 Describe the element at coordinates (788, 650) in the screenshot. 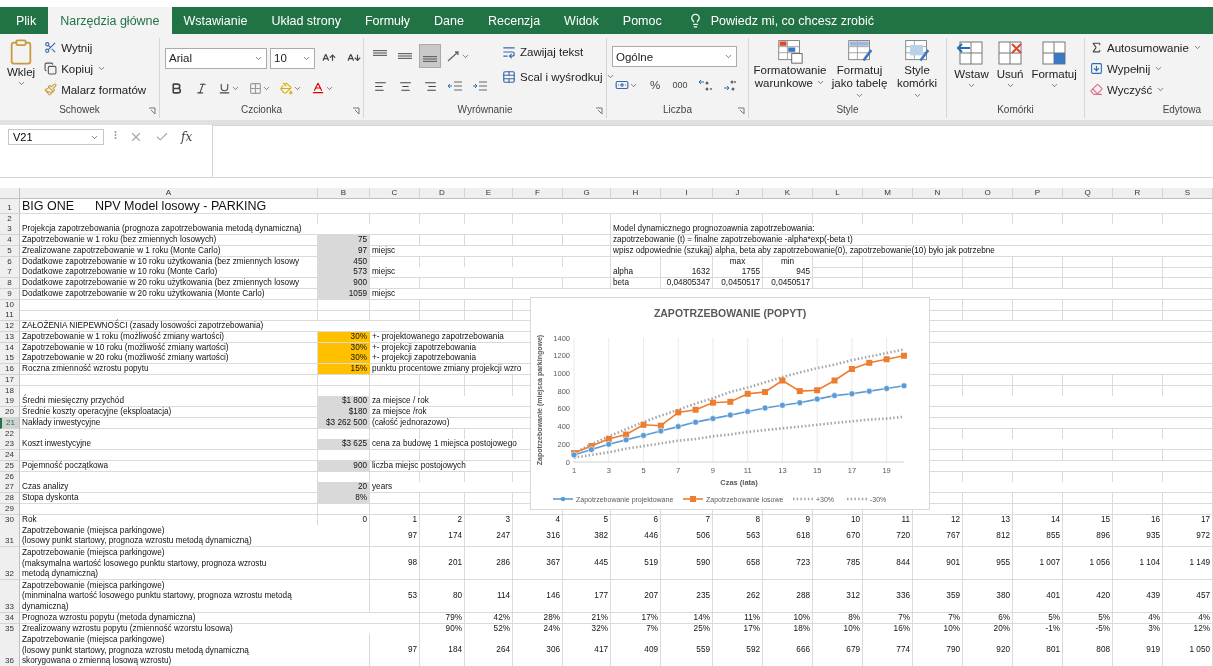

I see `sheet-cell: 666` at that location.